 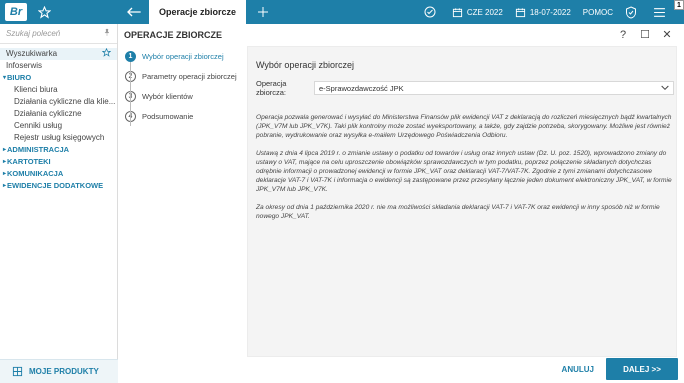 What do you see at coordinates (598, 12) in the screenshot?
I see `help-button: POMOC` at bounding box center [598, 12].